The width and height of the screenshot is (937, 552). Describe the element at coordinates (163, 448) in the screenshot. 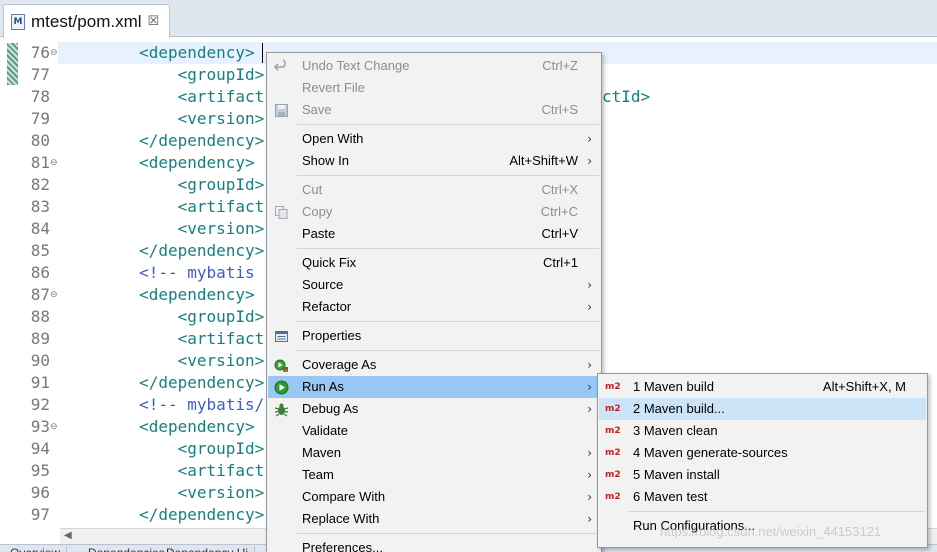

I see `code-text: <groupId>` at that location.